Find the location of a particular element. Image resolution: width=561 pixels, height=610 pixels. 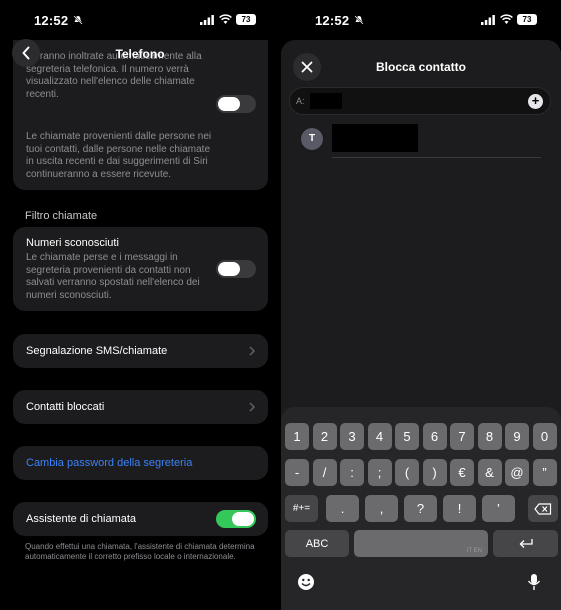

symbol-key: ” is located at coordinates (544, 472).